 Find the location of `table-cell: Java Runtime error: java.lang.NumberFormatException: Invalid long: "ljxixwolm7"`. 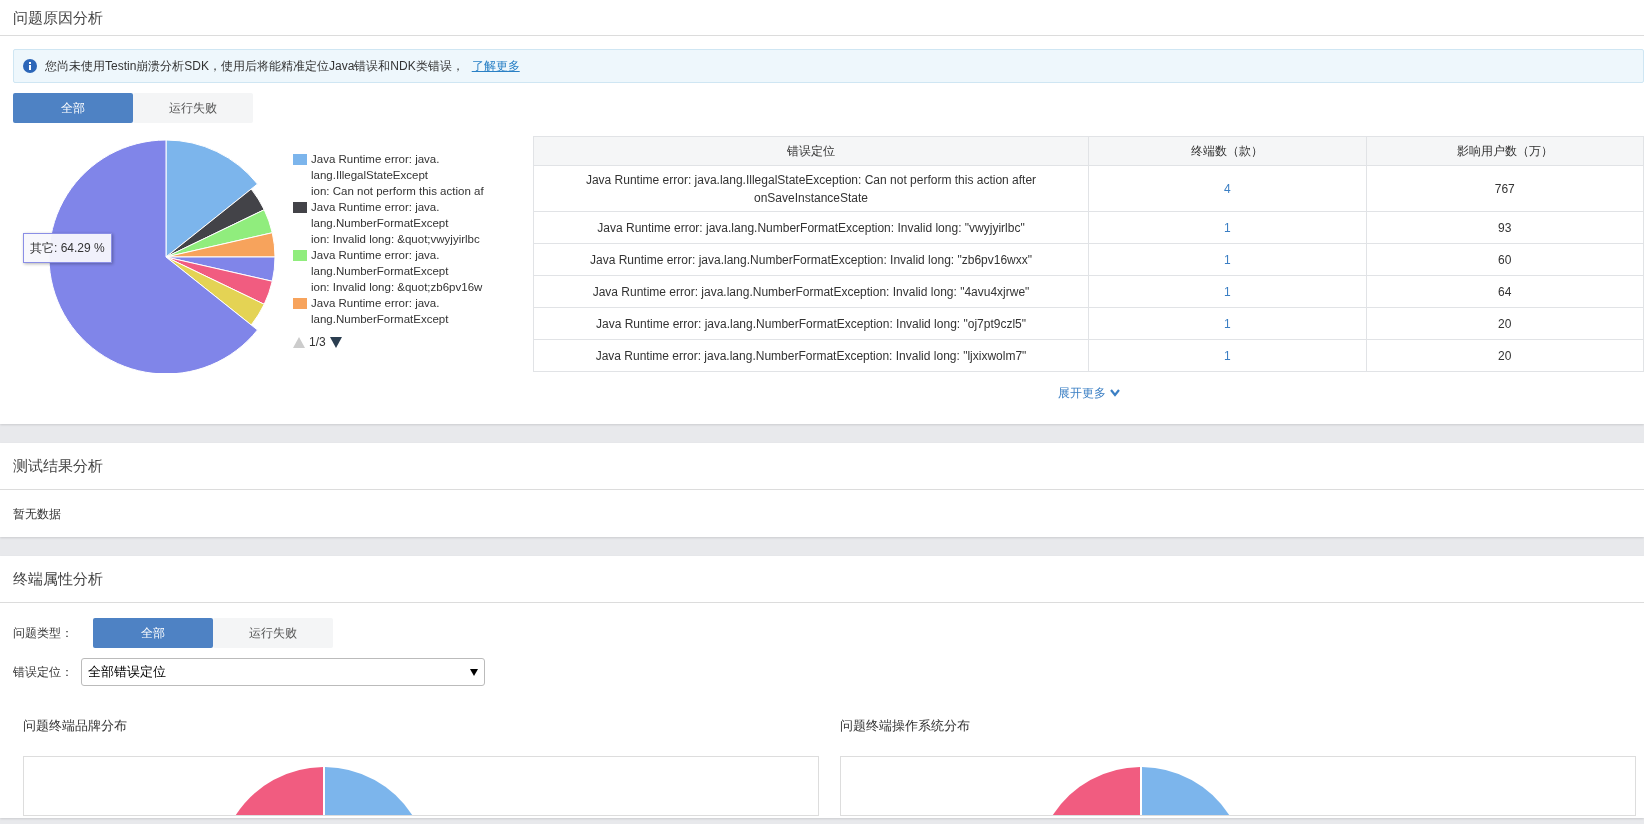

table-cell: Java Runtime error: java.lang.NumberFormatException: Invalid long: "ljxixwolm7" is located at coordinates (811, 355).